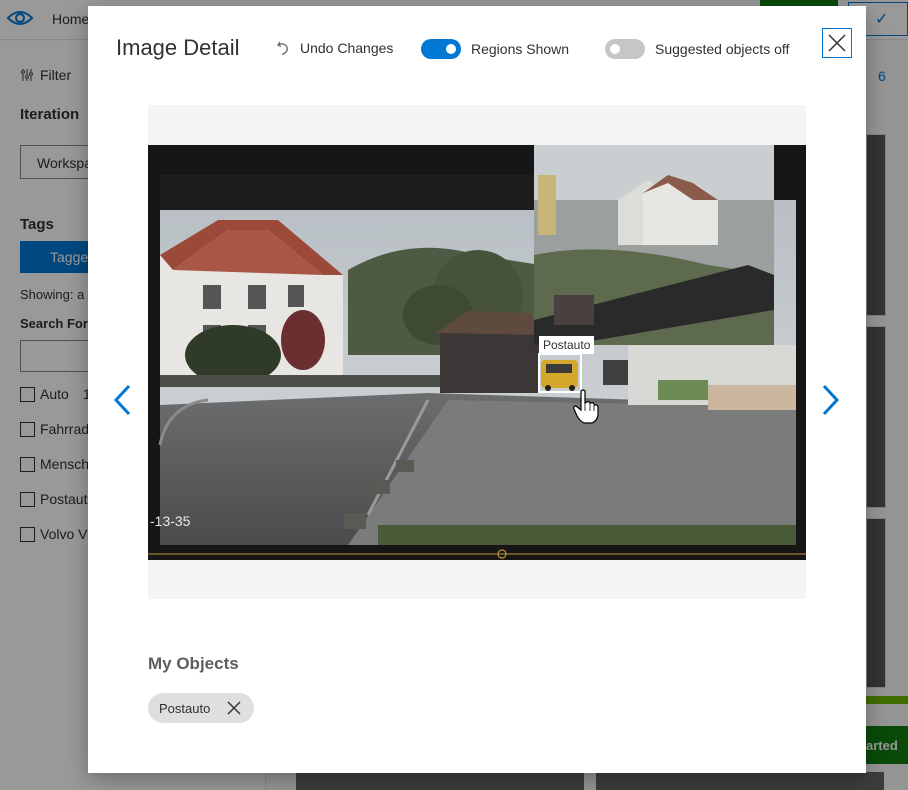  I want to click on timestamp-overlay: -13-35, so click(170, 521).